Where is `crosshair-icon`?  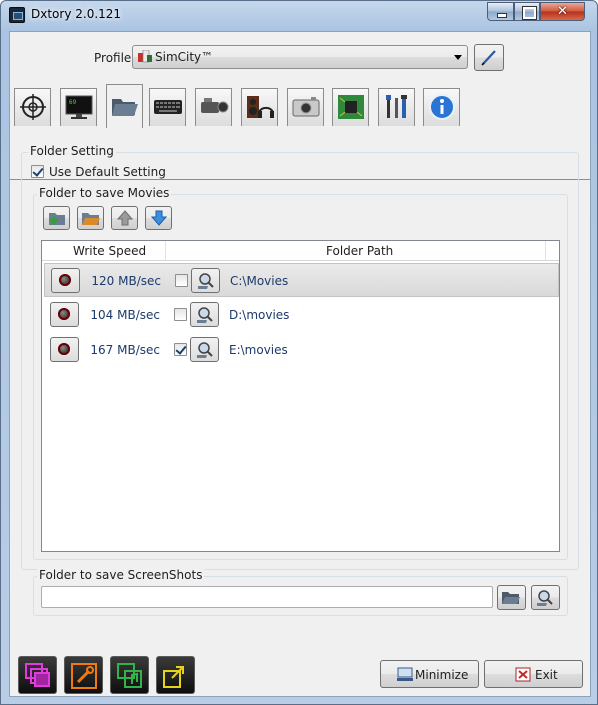
crosshair-icon is located at coordinates (33, 107).